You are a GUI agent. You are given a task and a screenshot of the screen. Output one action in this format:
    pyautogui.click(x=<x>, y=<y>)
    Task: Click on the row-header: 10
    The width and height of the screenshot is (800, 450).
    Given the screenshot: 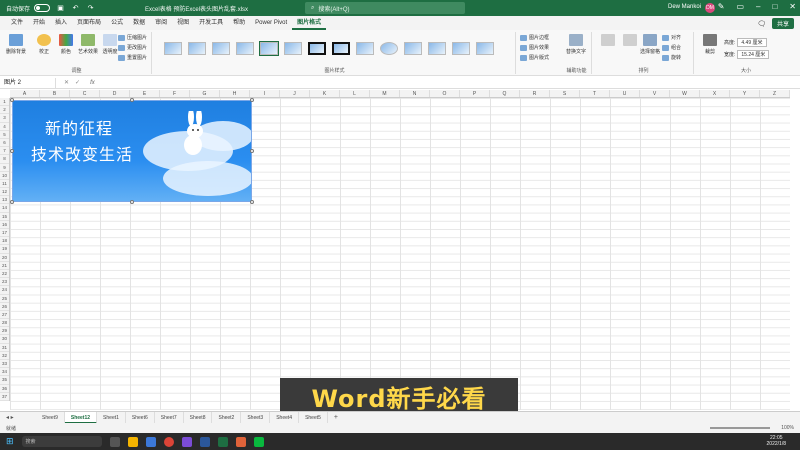 What is the action you would take?
    pyautogui.click(x=4, y=176)
    